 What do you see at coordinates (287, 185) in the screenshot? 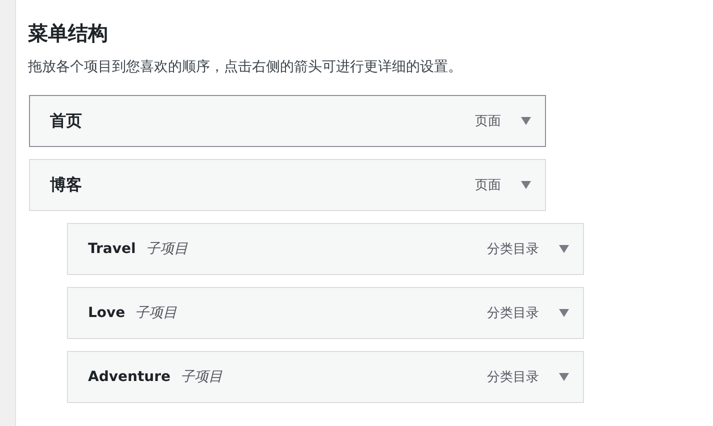
I see `menu-item: 博客 页面` at bounding box center [287, 185].